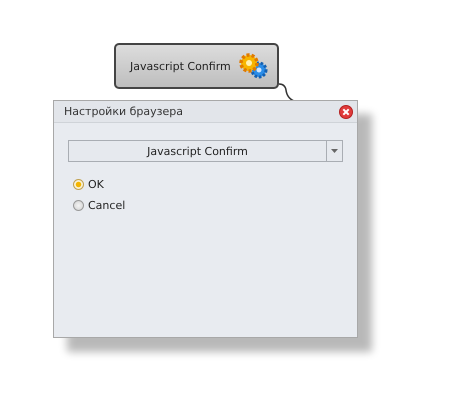  I want to click on type-dropdown: Javascript Confirm, so click(205, 151).